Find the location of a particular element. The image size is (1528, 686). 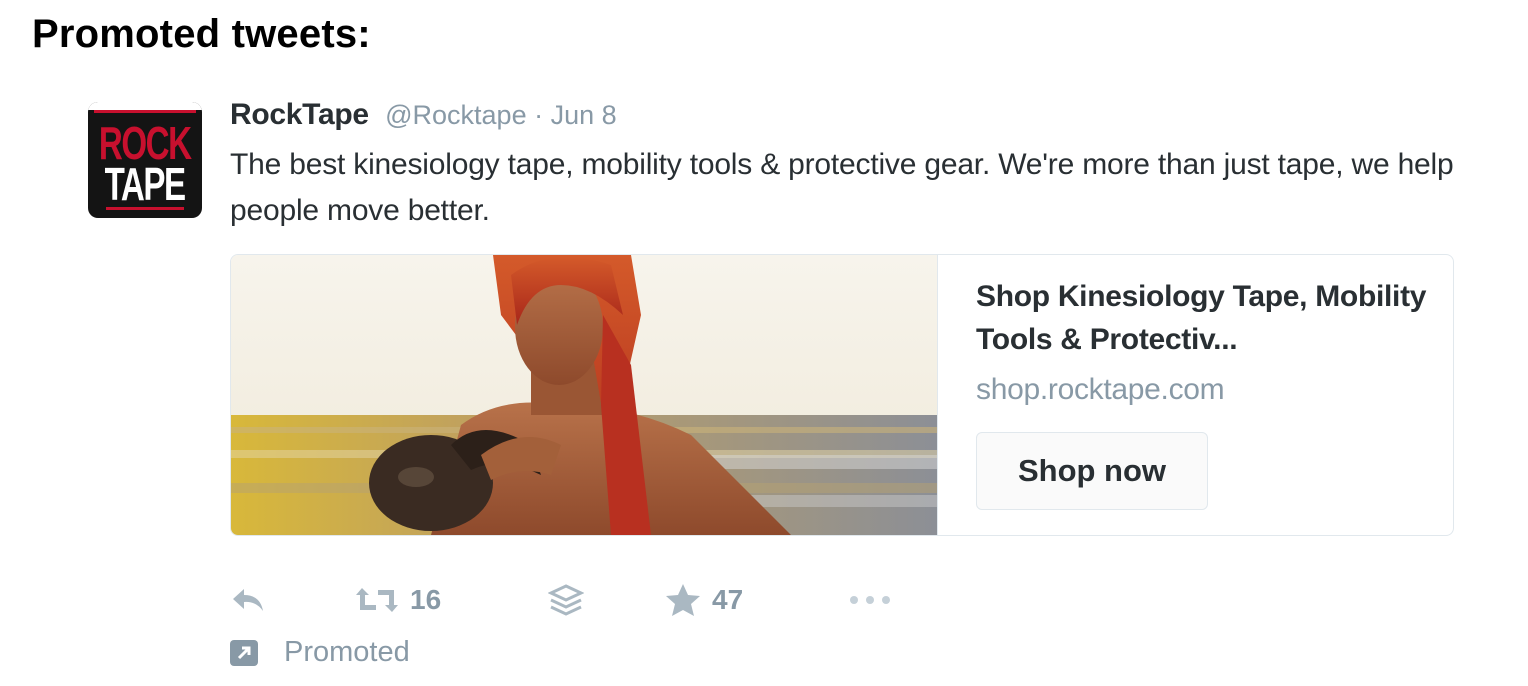

more-icon is located at coordinates (870, 600).